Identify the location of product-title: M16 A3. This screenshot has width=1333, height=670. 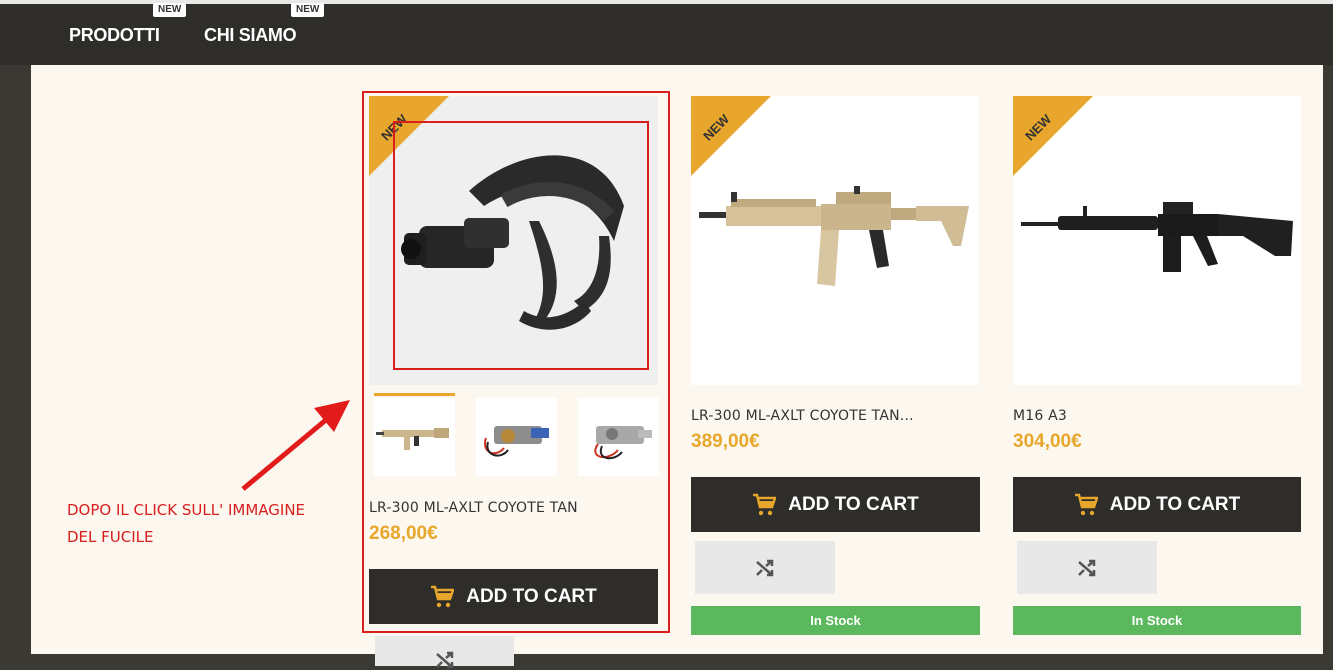
(1040, 416).